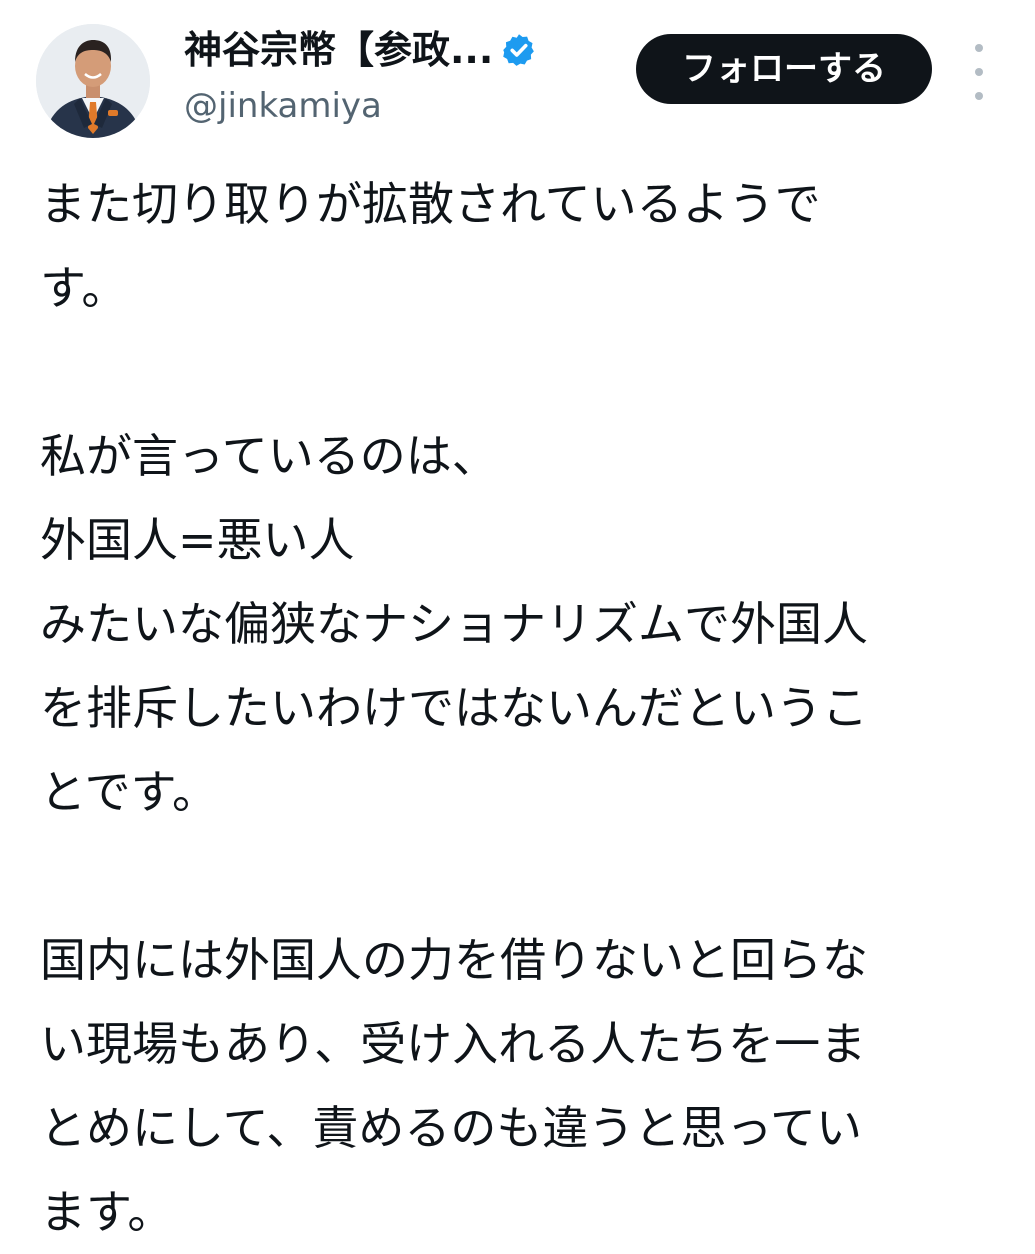 Image resolution: width=1035 pixels, height=1254 pixels. I want to click on avatar, so click(93, 81).